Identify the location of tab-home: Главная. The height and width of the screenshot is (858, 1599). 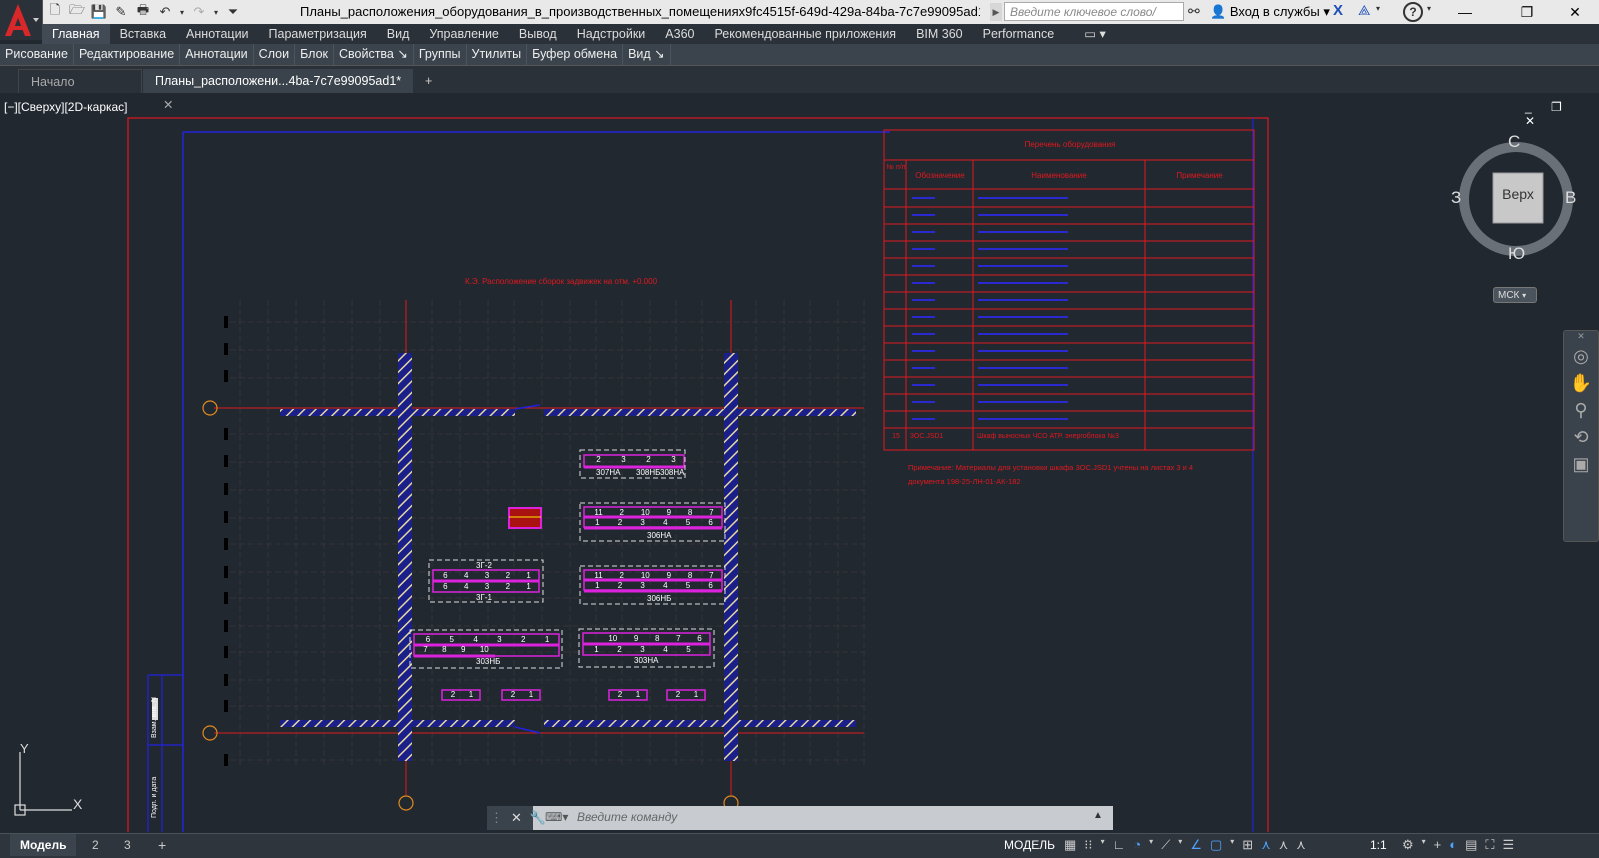
(76, 34).